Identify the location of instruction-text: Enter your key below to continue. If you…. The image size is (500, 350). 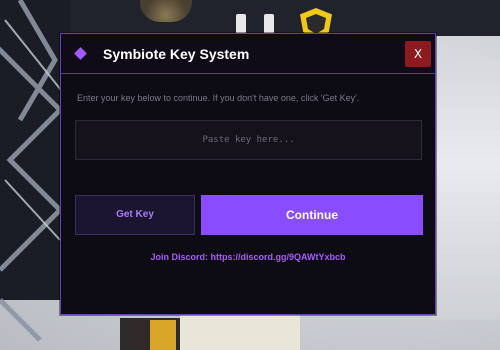
(218, 98).